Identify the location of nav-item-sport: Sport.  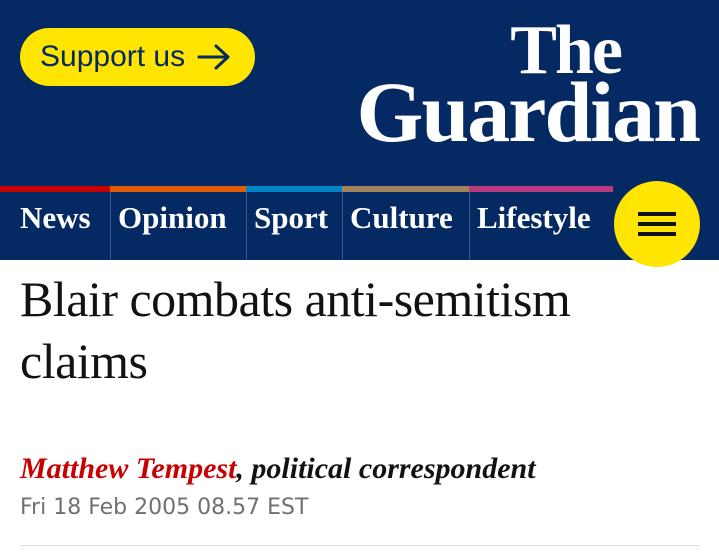
(294, 223).